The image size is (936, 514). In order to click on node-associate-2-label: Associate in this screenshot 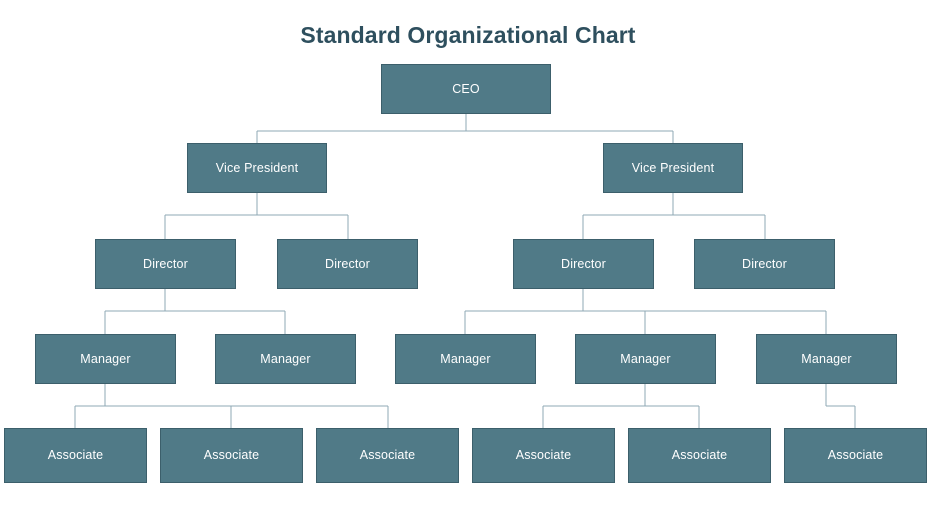, I will do `click(231, 455)`.